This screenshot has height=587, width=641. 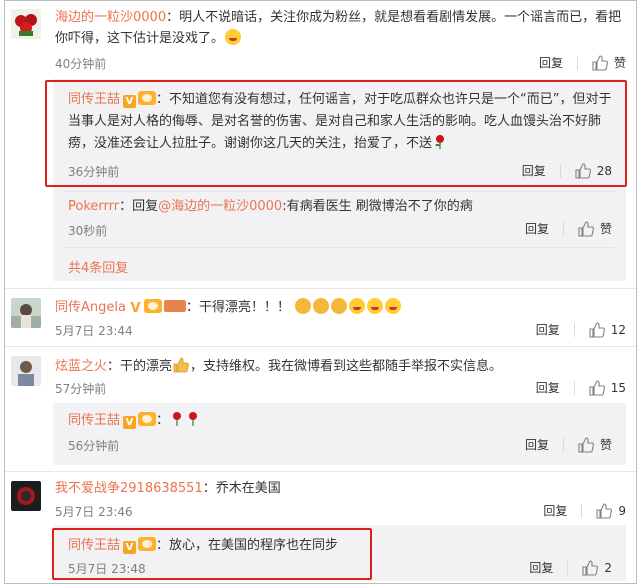 I want to click on comment-text: ，支持维权。我在微博看到这些都随手举报不实信息。, so click(x=346, y=366).